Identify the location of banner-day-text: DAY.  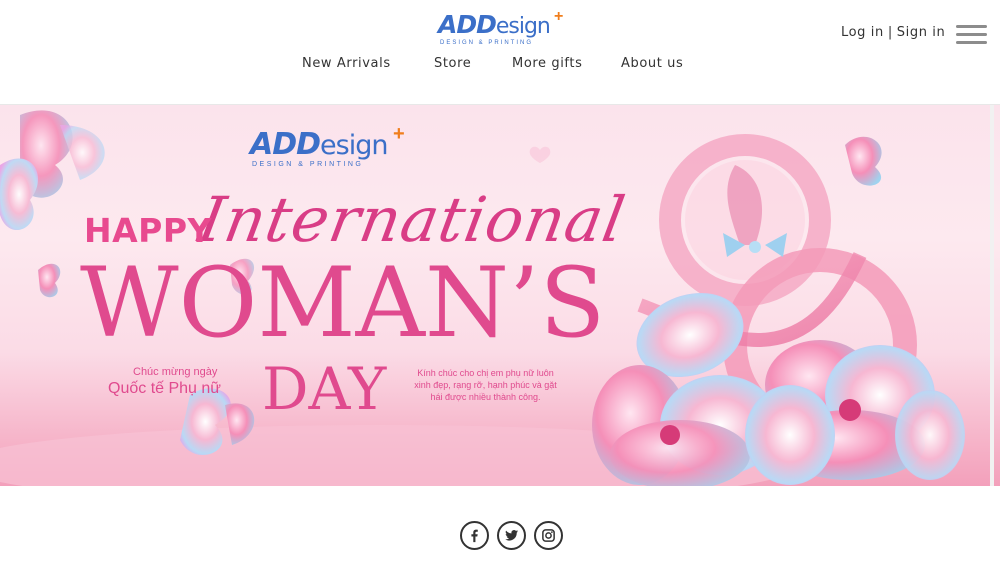
(324, 389).